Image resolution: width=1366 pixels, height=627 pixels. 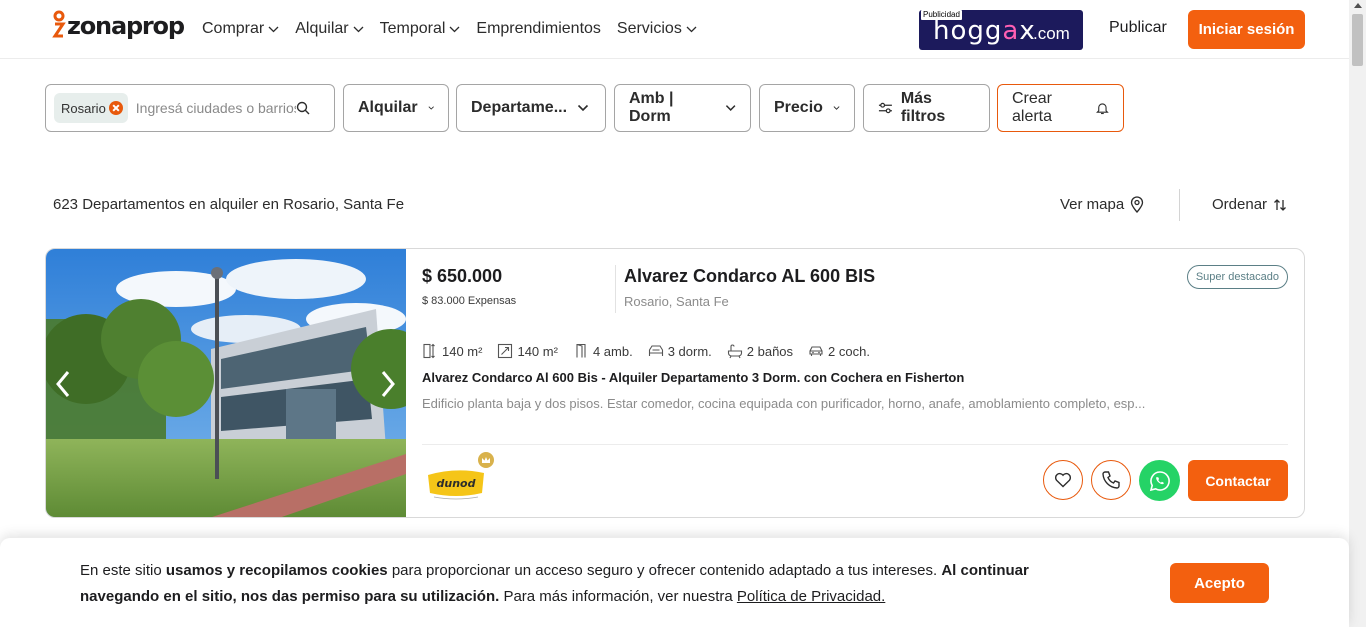 I want to click on sort-button: Ordenar, so click(x=1249, y=204).